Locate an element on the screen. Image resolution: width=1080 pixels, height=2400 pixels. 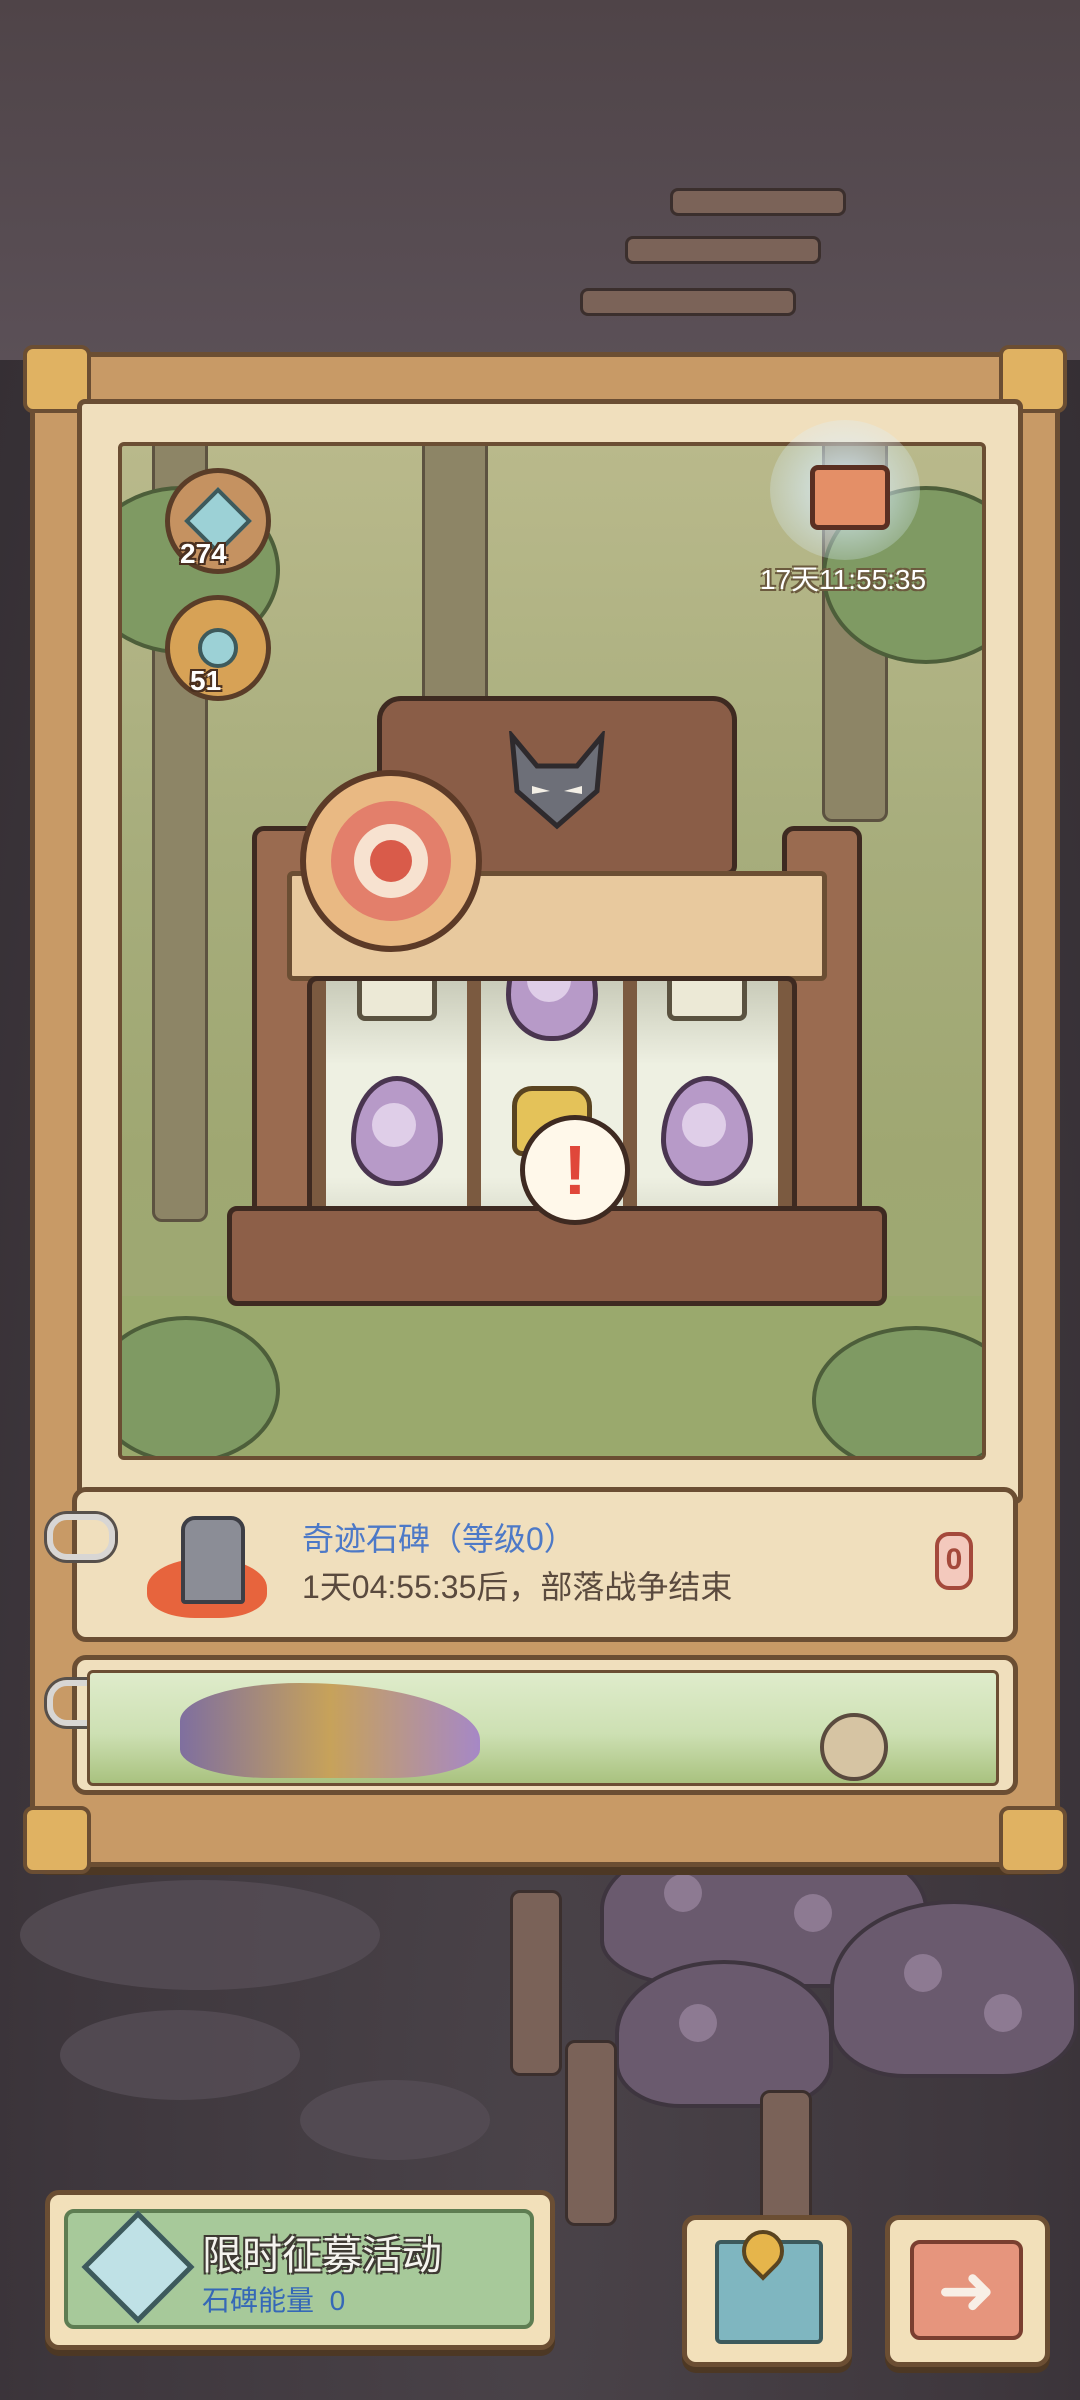
alert-bubble: ! is located at coordinates (575, 1170).